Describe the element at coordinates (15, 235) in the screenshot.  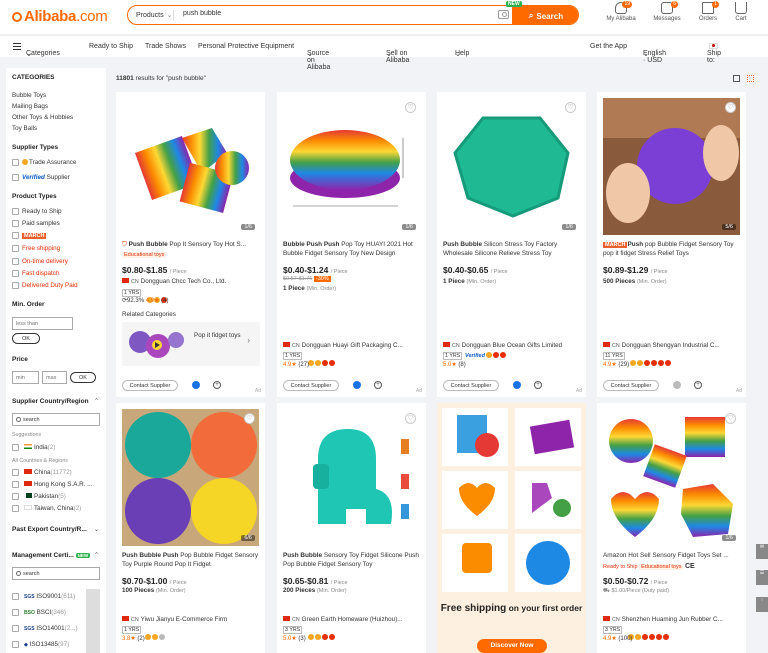
I see `march-checkbox` at that location.